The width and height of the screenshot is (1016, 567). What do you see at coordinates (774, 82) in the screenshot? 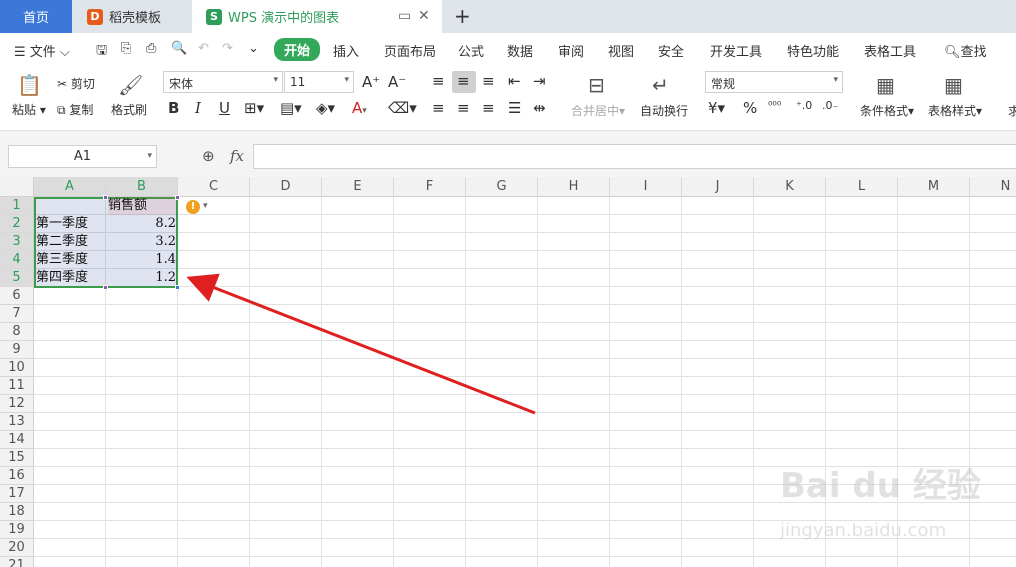
I see `number-format-select: 常规 ▾` at bounding box center [774, 82].